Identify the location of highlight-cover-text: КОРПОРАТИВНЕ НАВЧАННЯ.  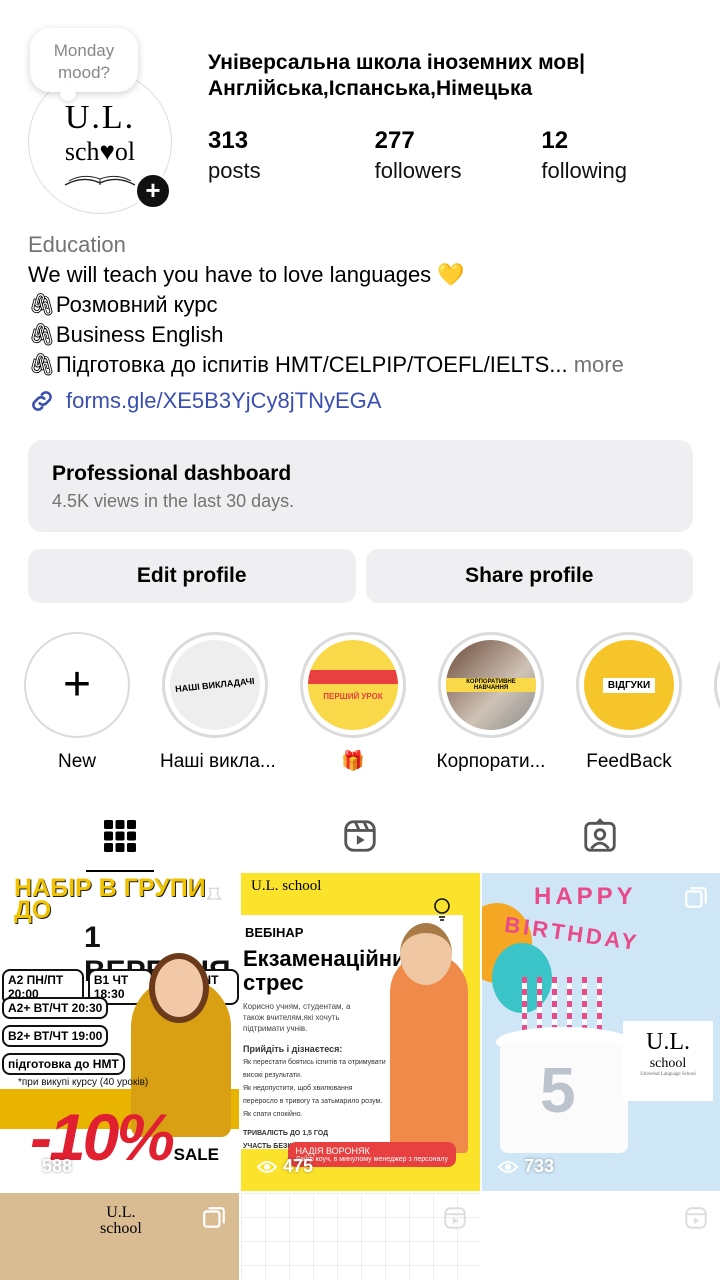
(491, 685).